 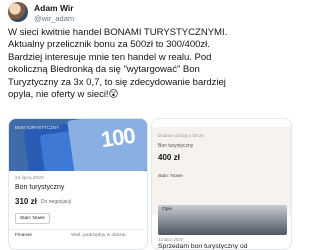 What do you see at coordinates (18, 12) in the screenshot?
I see `avatar` at bounding box center [18, 12].